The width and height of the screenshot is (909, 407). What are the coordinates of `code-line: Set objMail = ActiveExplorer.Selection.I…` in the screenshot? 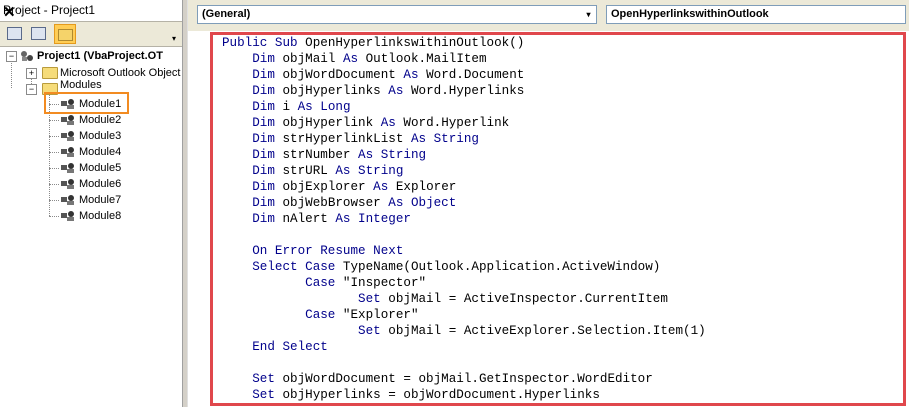 It's located at (464, 331).